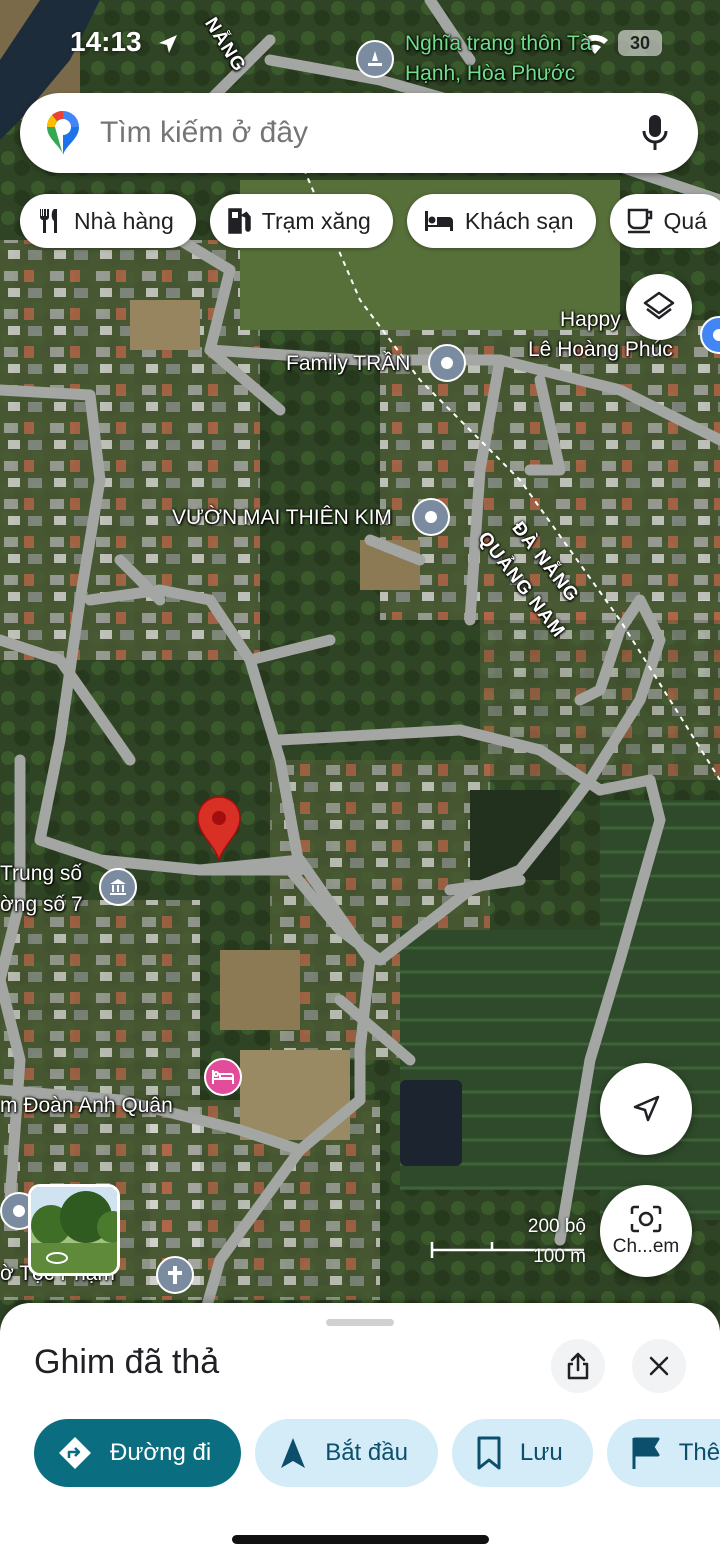  I want to click on chip-label: Trạm xăng, so click(316, 220).